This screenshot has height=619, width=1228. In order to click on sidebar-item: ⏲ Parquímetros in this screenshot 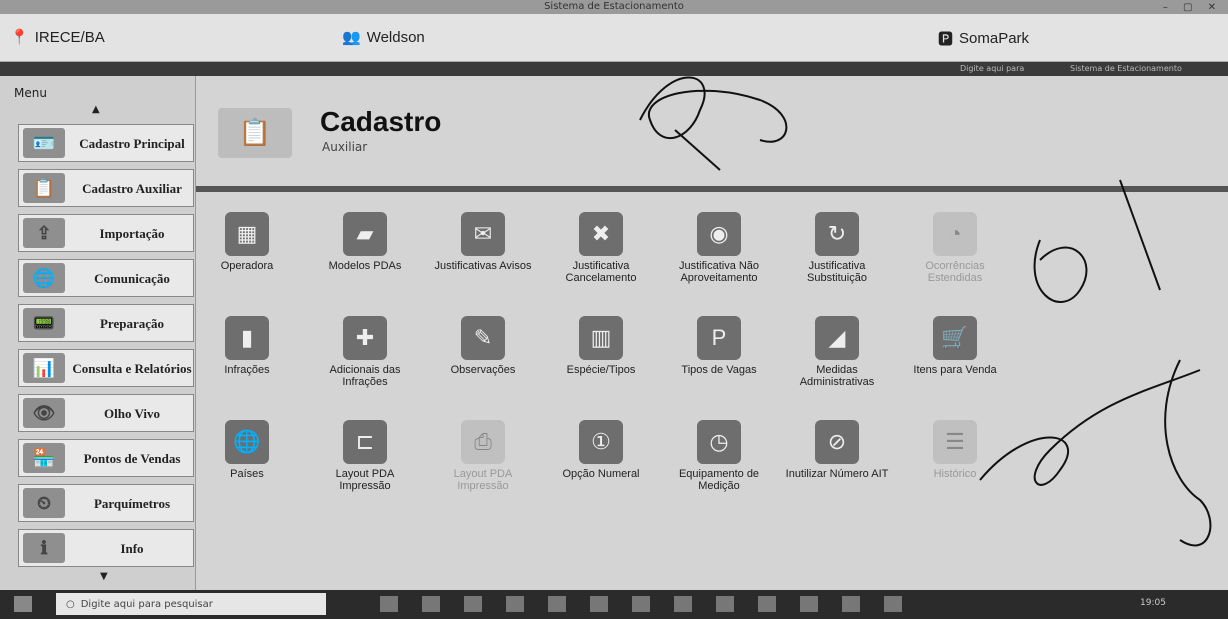, I will do `click(106, 503)`.